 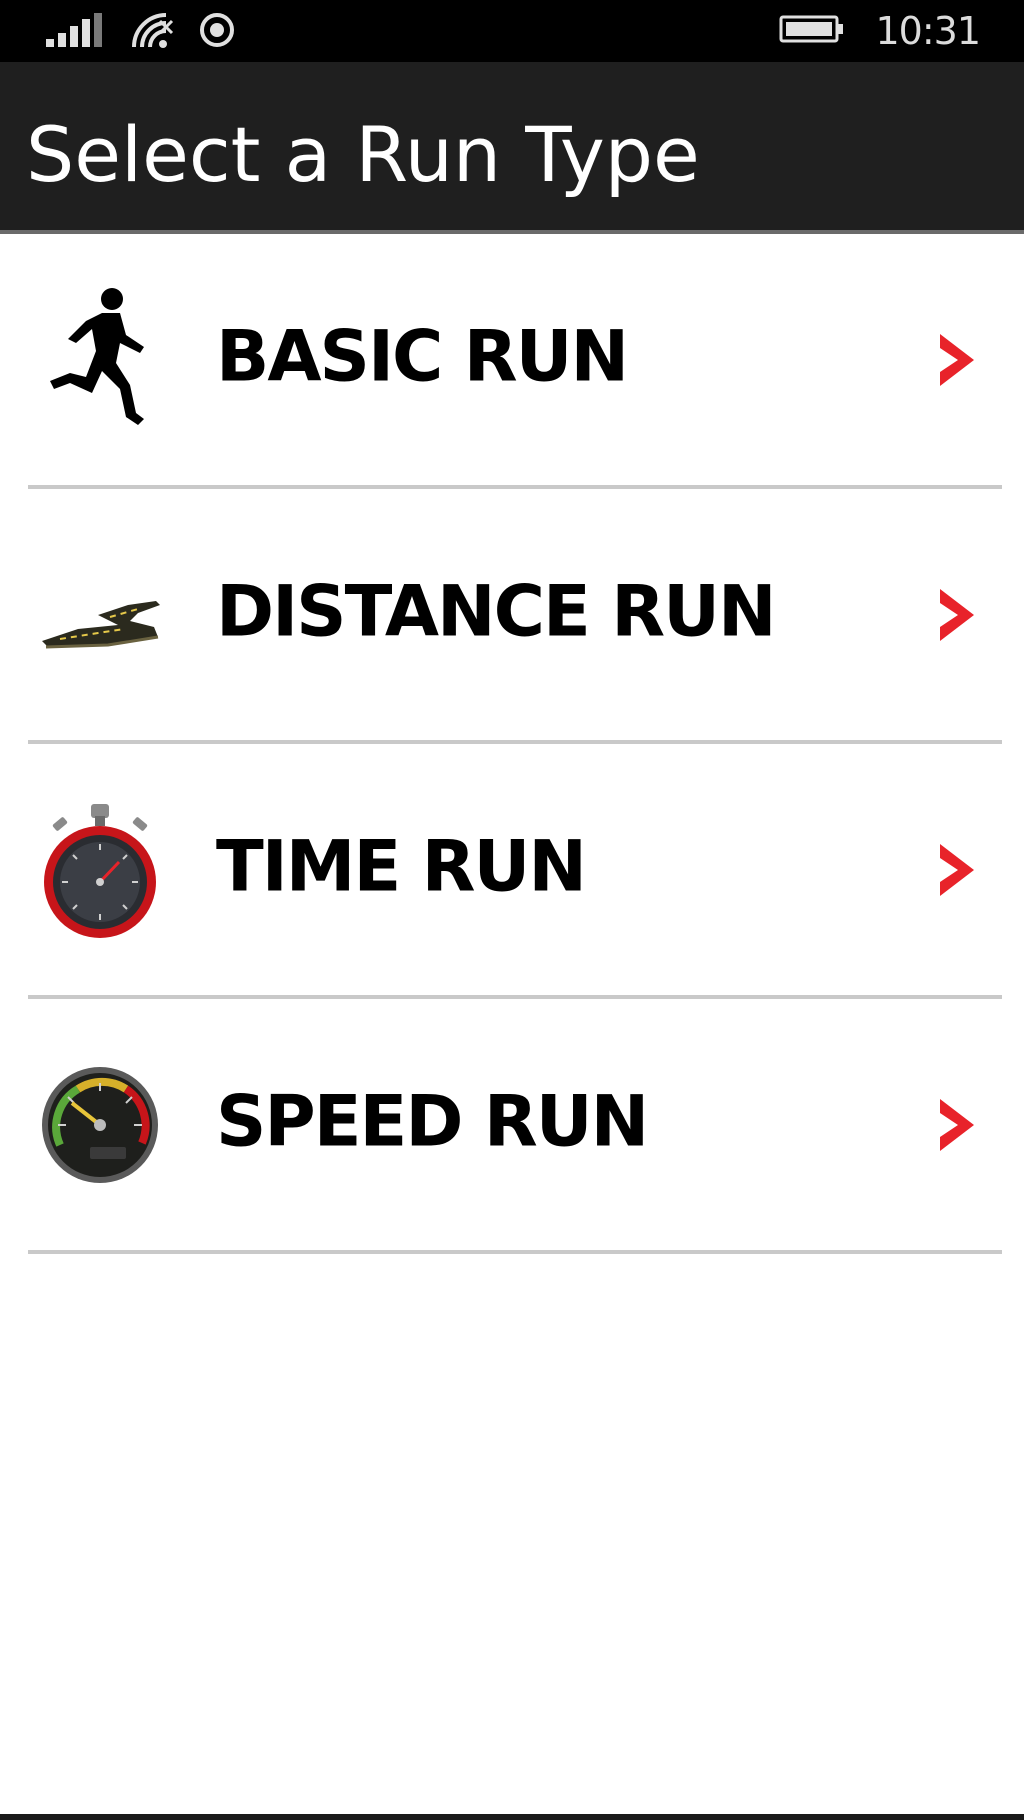 I want to click on run-type-label: TIME RUN, so click(x=401, y=866).